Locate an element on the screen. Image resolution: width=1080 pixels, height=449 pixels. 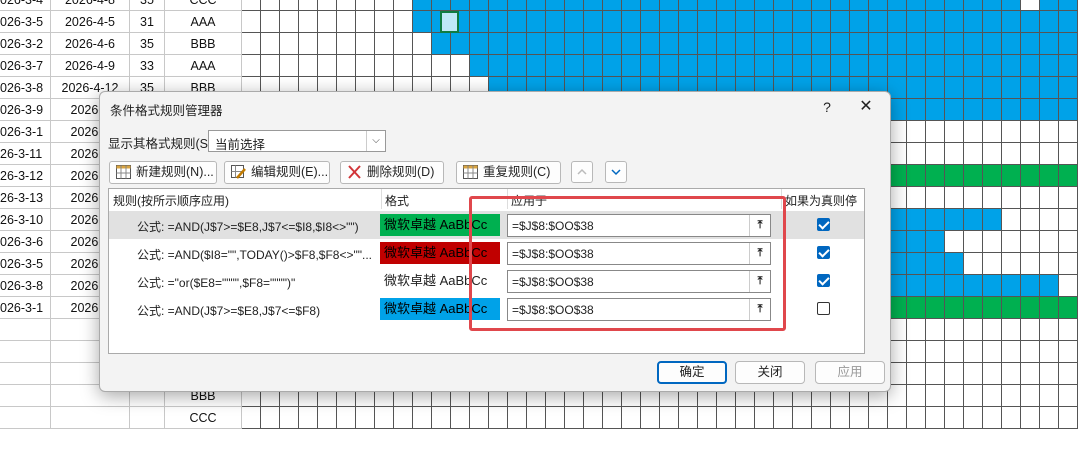
sheet-cell: AAA is located at coordinates (203, 66).